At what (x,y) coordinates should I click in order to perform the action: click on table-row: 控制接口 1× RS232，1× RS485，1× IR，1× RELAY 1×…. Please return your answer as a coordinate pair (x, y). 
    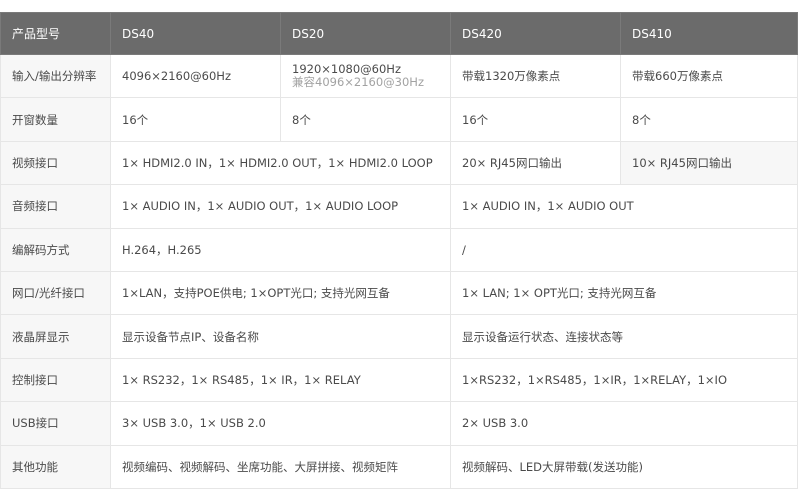
    Looking at the image, I should click on (399, 380).